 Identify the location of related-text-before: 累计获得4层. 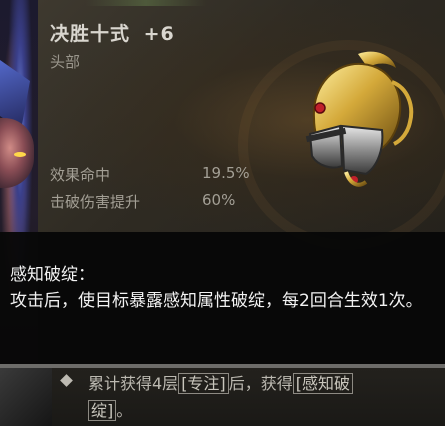
(133, 383).